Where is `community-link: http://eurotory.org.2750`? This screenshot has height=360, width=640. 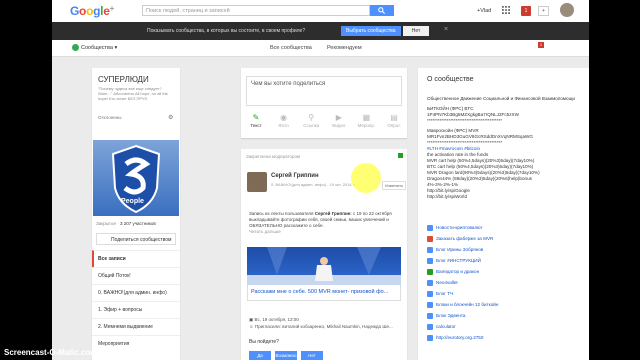 community-link: http://eurotory.org.2750 is located at coordinates (507, 337).